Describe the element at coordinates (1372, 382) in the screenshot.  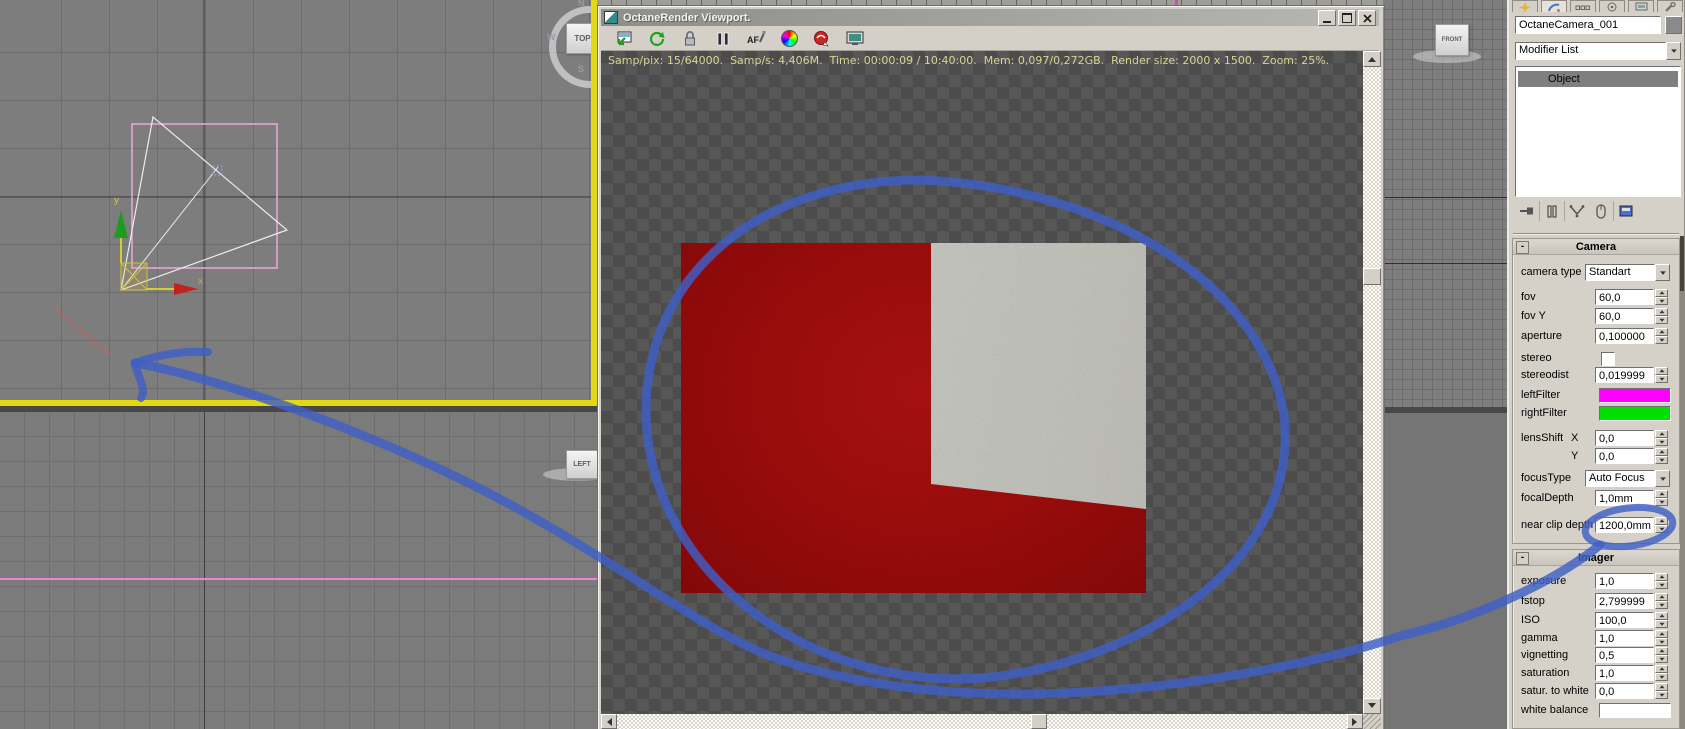
I see `vertical-scrollbar` at that location.